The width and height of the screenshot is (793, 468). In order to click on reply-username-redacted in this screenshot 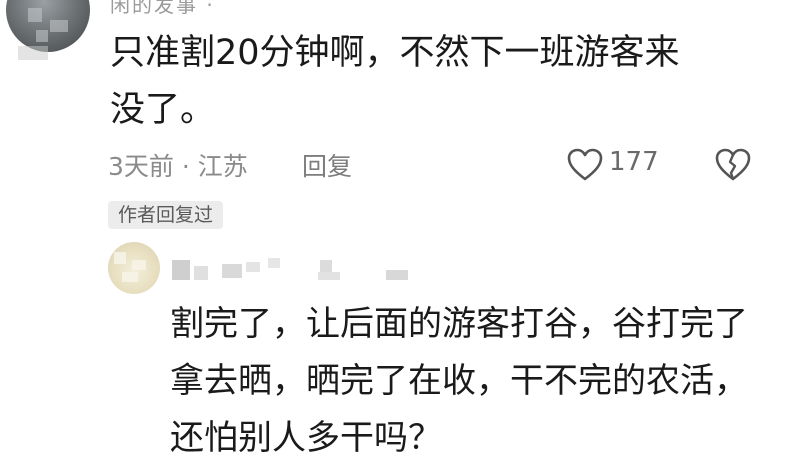, I will do `click(292, 268)`.